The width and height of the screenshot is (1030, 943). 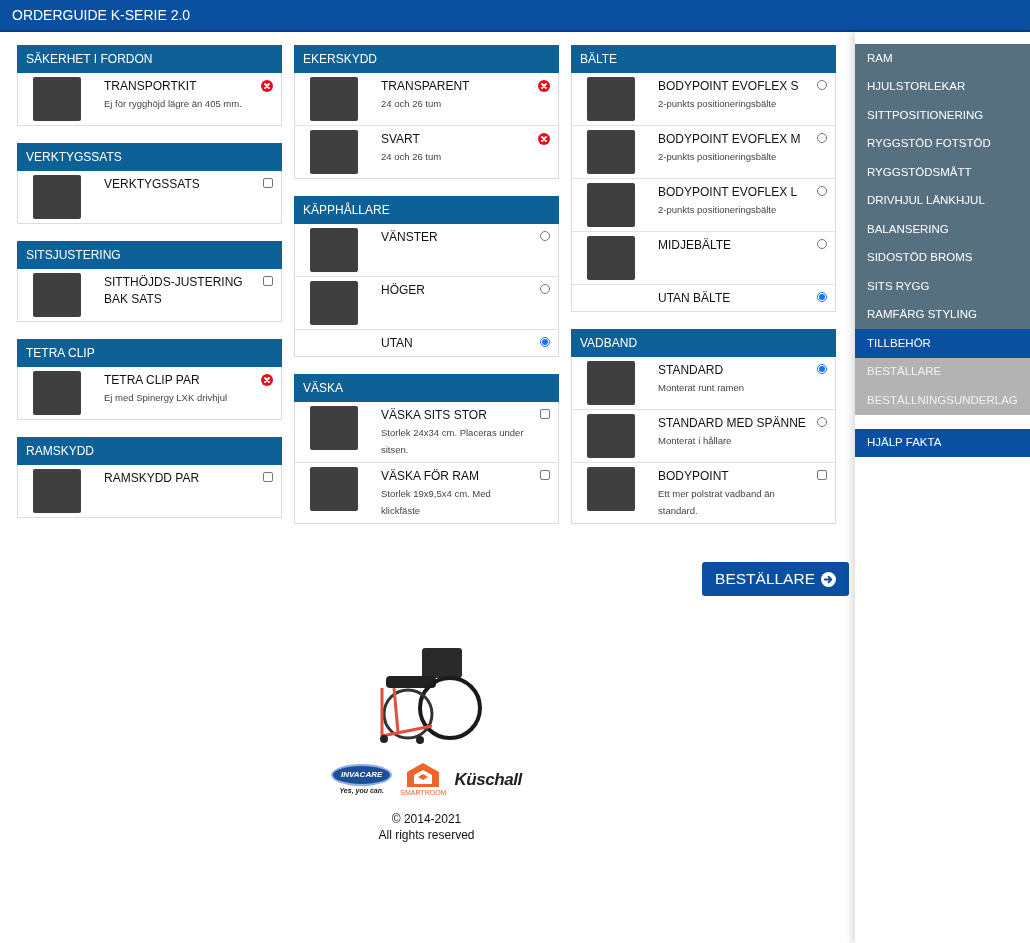 I want to click on item-title: BODYPOINT, so click(x=694, y=476).